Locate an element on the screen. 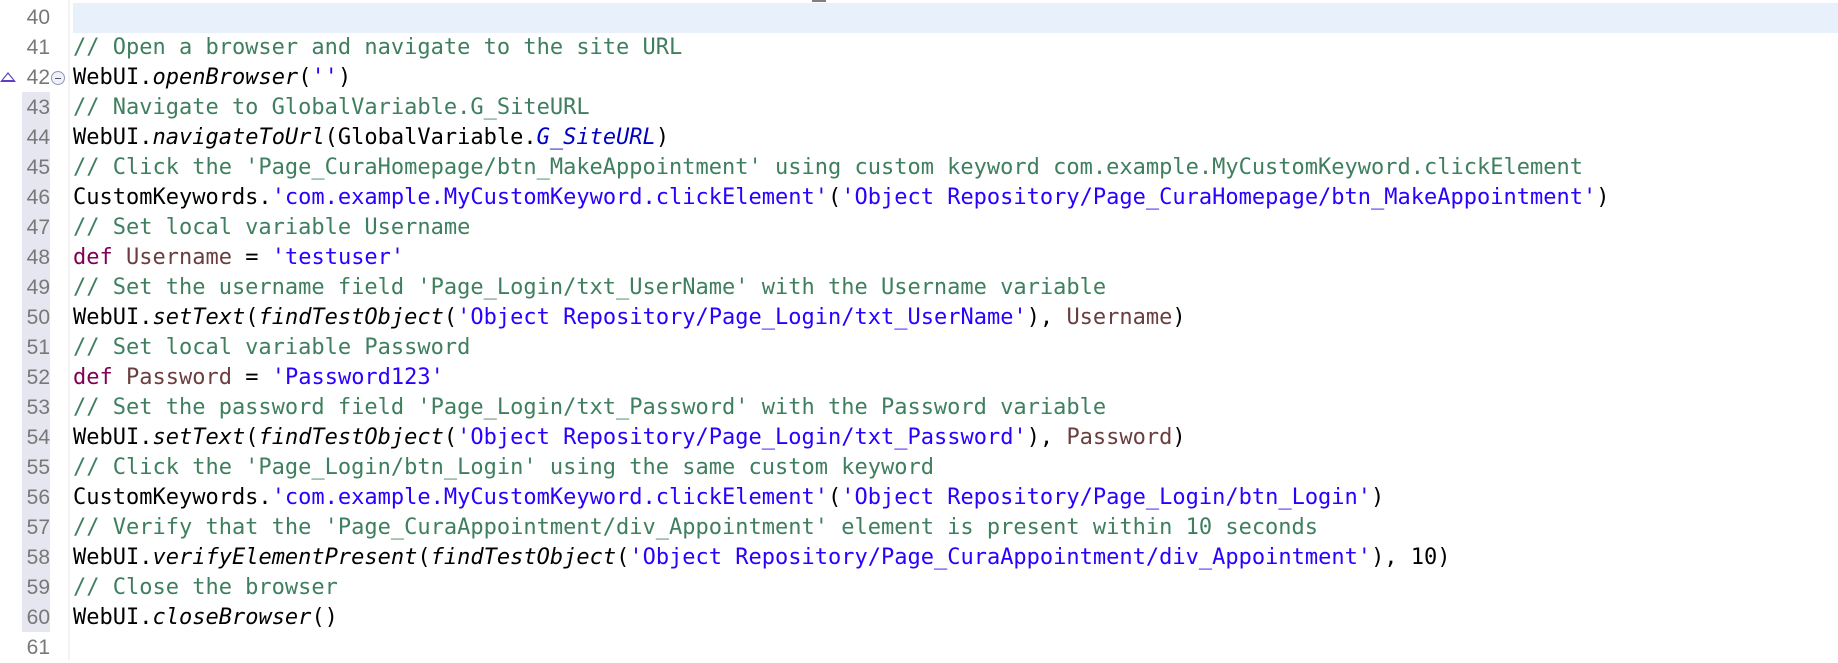  line-number: 53 is located at coordinates (38, 407).